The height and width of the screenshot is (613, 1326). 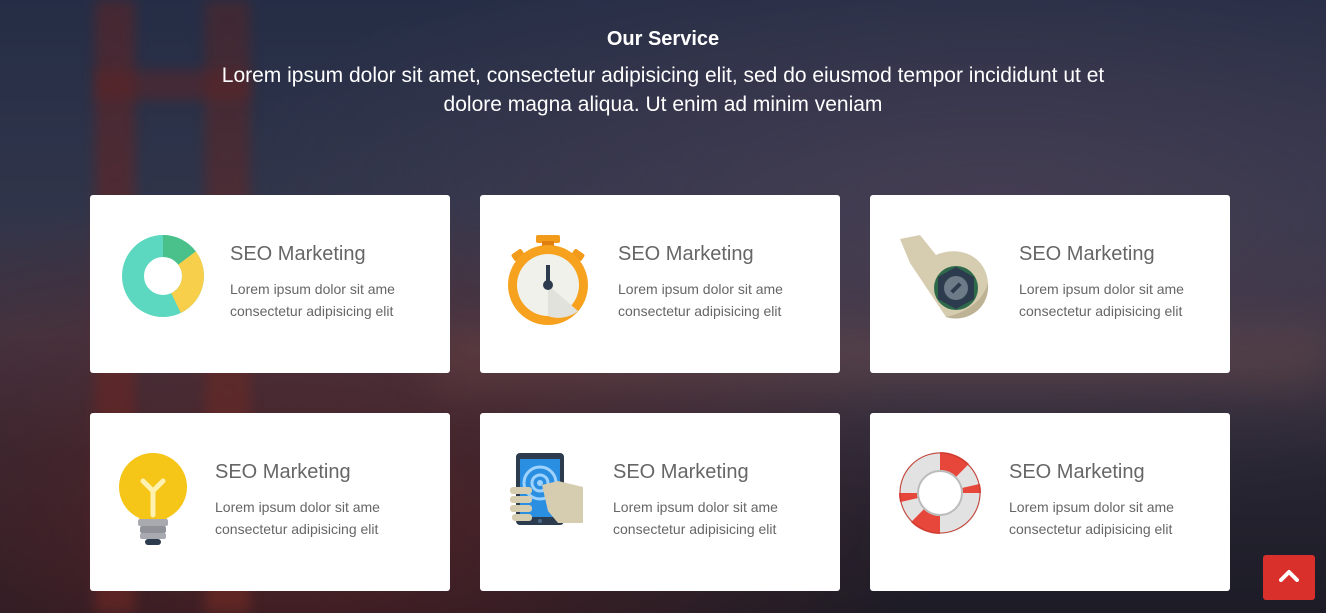 I want to click on stopwatch-icon, so click(x=553, y=283).